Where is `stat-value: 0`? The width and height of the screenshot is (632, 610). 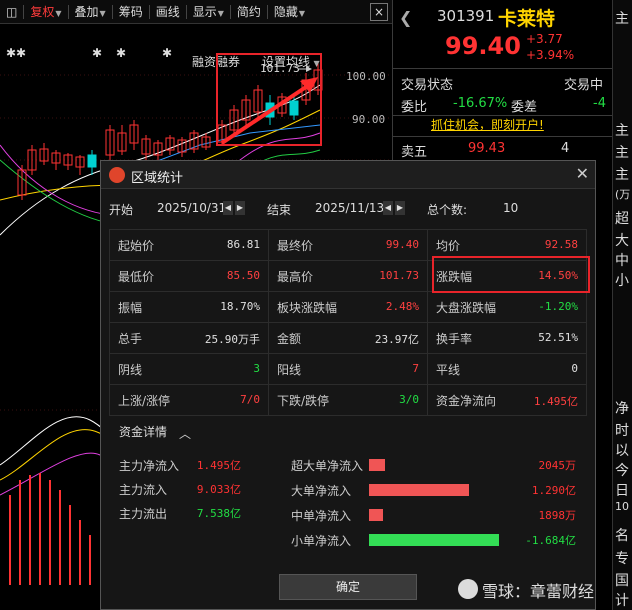 stat-value: 0 is located at coordinates (574, 368).